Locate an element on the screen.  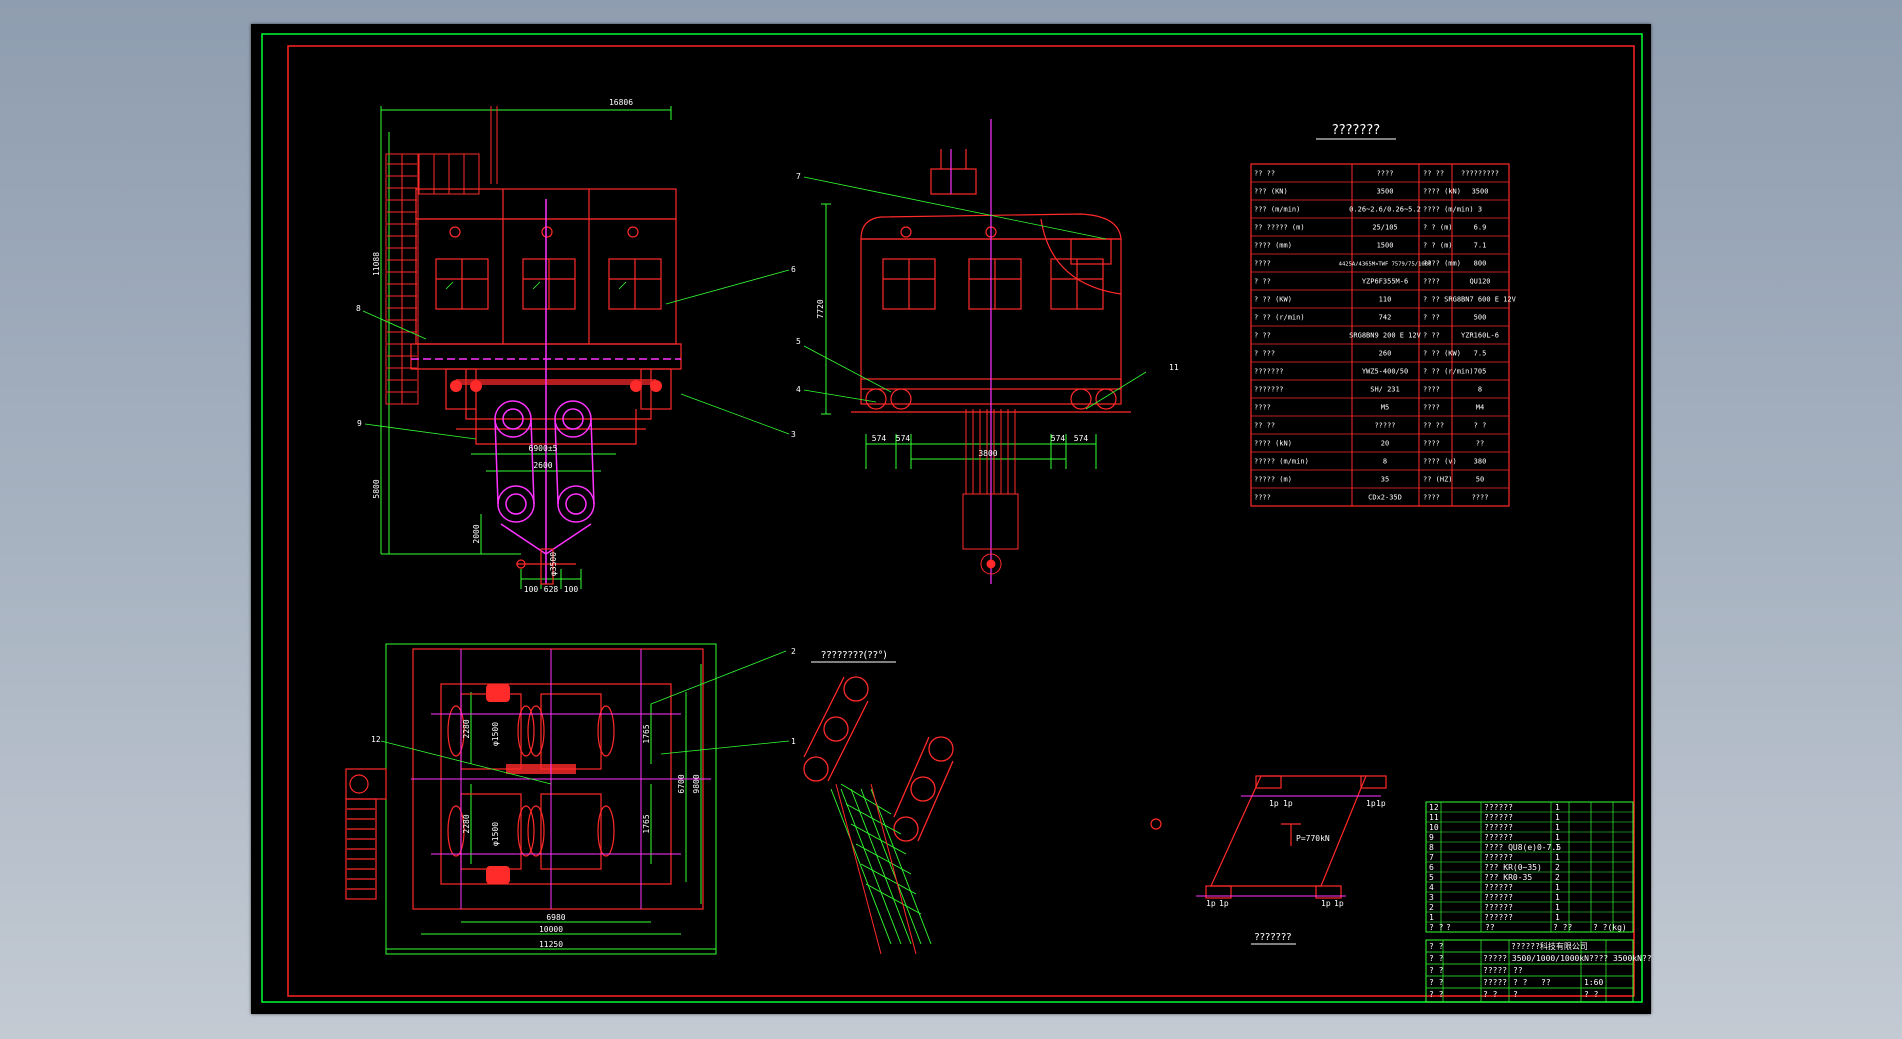
load-pt-8: 1p is located at coordinates (1339, 903).